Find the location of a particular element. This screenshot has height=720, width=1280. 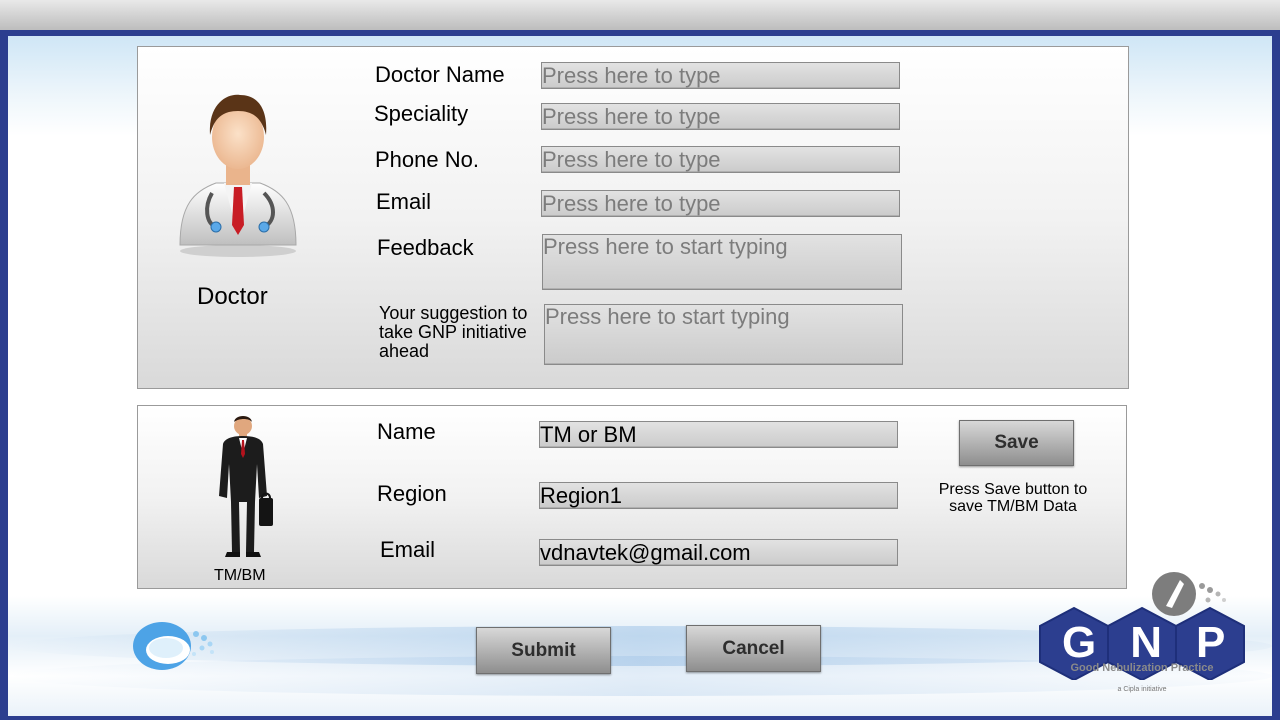

tmbm-email-input is located at coordinates (718, 552).